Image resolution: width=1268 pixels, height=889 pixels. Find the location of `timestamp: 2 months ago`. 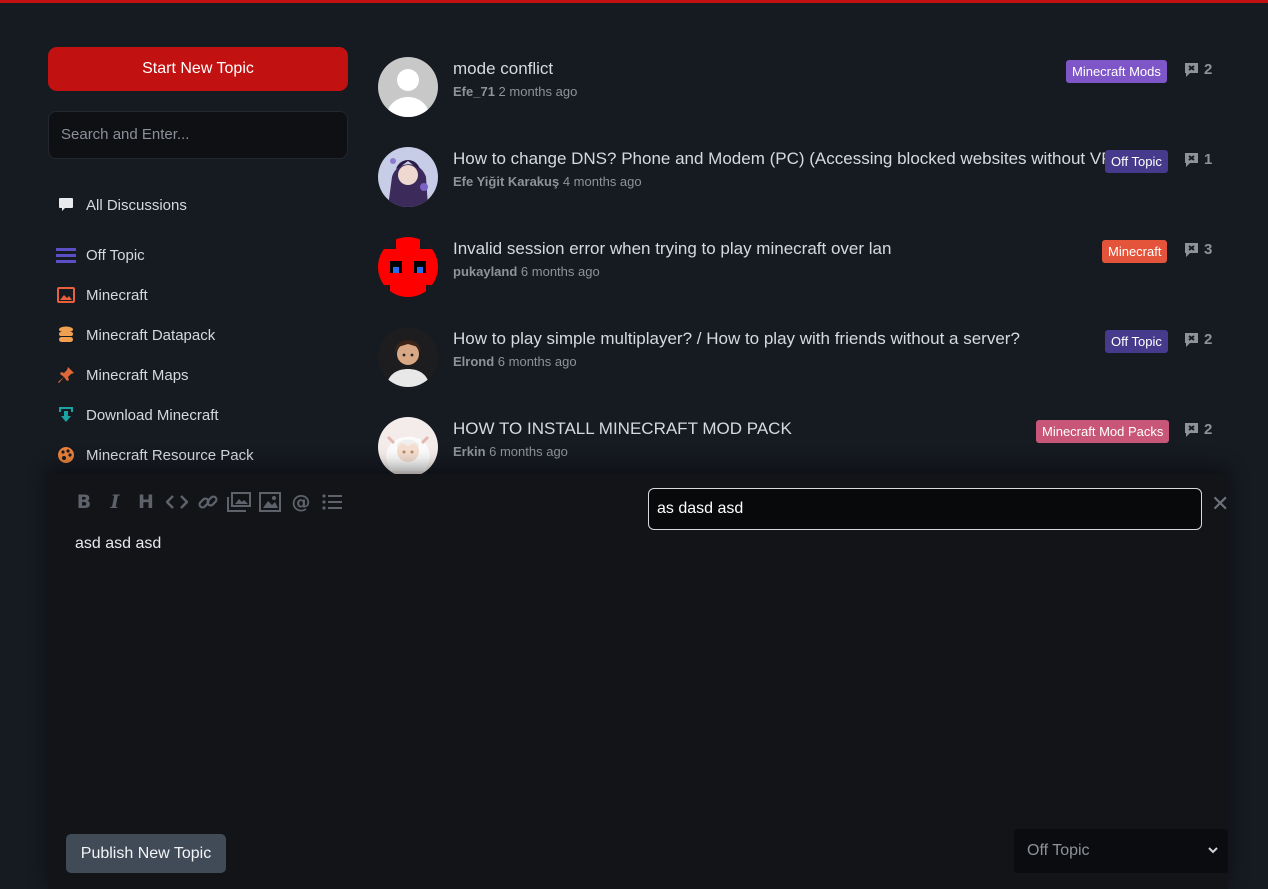

timestamp: 2 months ago is located at coordinates (538, 91).